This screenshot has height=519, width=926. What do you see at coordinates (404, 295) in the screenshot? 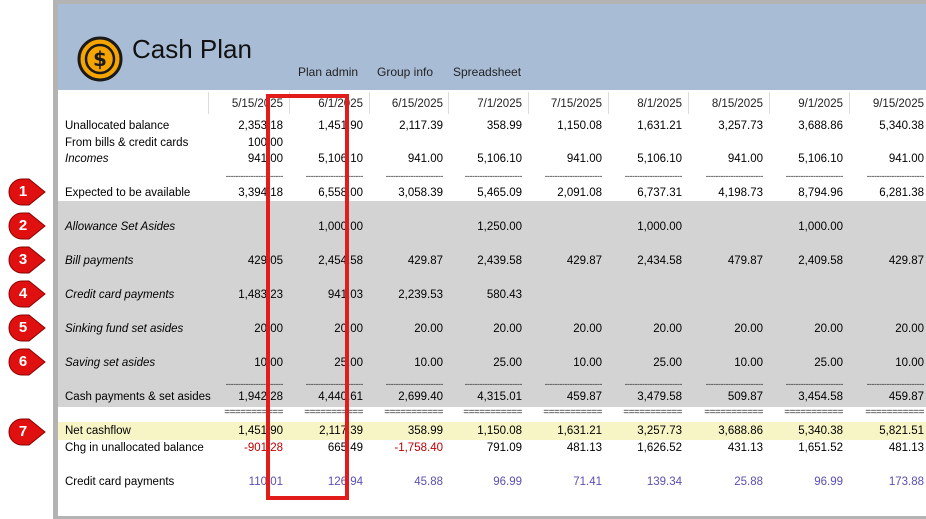
I see `table-cell: 2,239.53` at bounding box center [404, 295].